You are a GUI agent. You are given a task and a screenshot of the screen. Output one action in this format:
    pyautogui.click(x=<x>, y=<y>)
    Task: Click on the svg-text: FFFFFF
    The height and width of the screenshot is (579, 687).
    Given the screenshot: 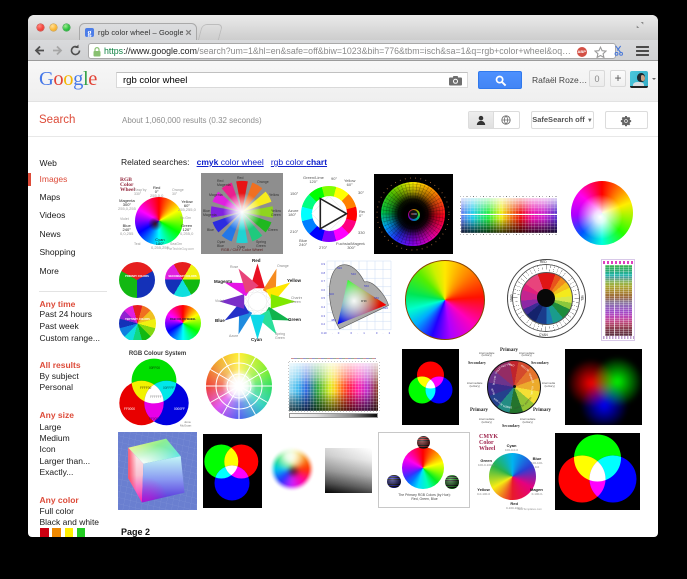 What is the action you would take?
    pyautogui.click(x=156, y=397)
    